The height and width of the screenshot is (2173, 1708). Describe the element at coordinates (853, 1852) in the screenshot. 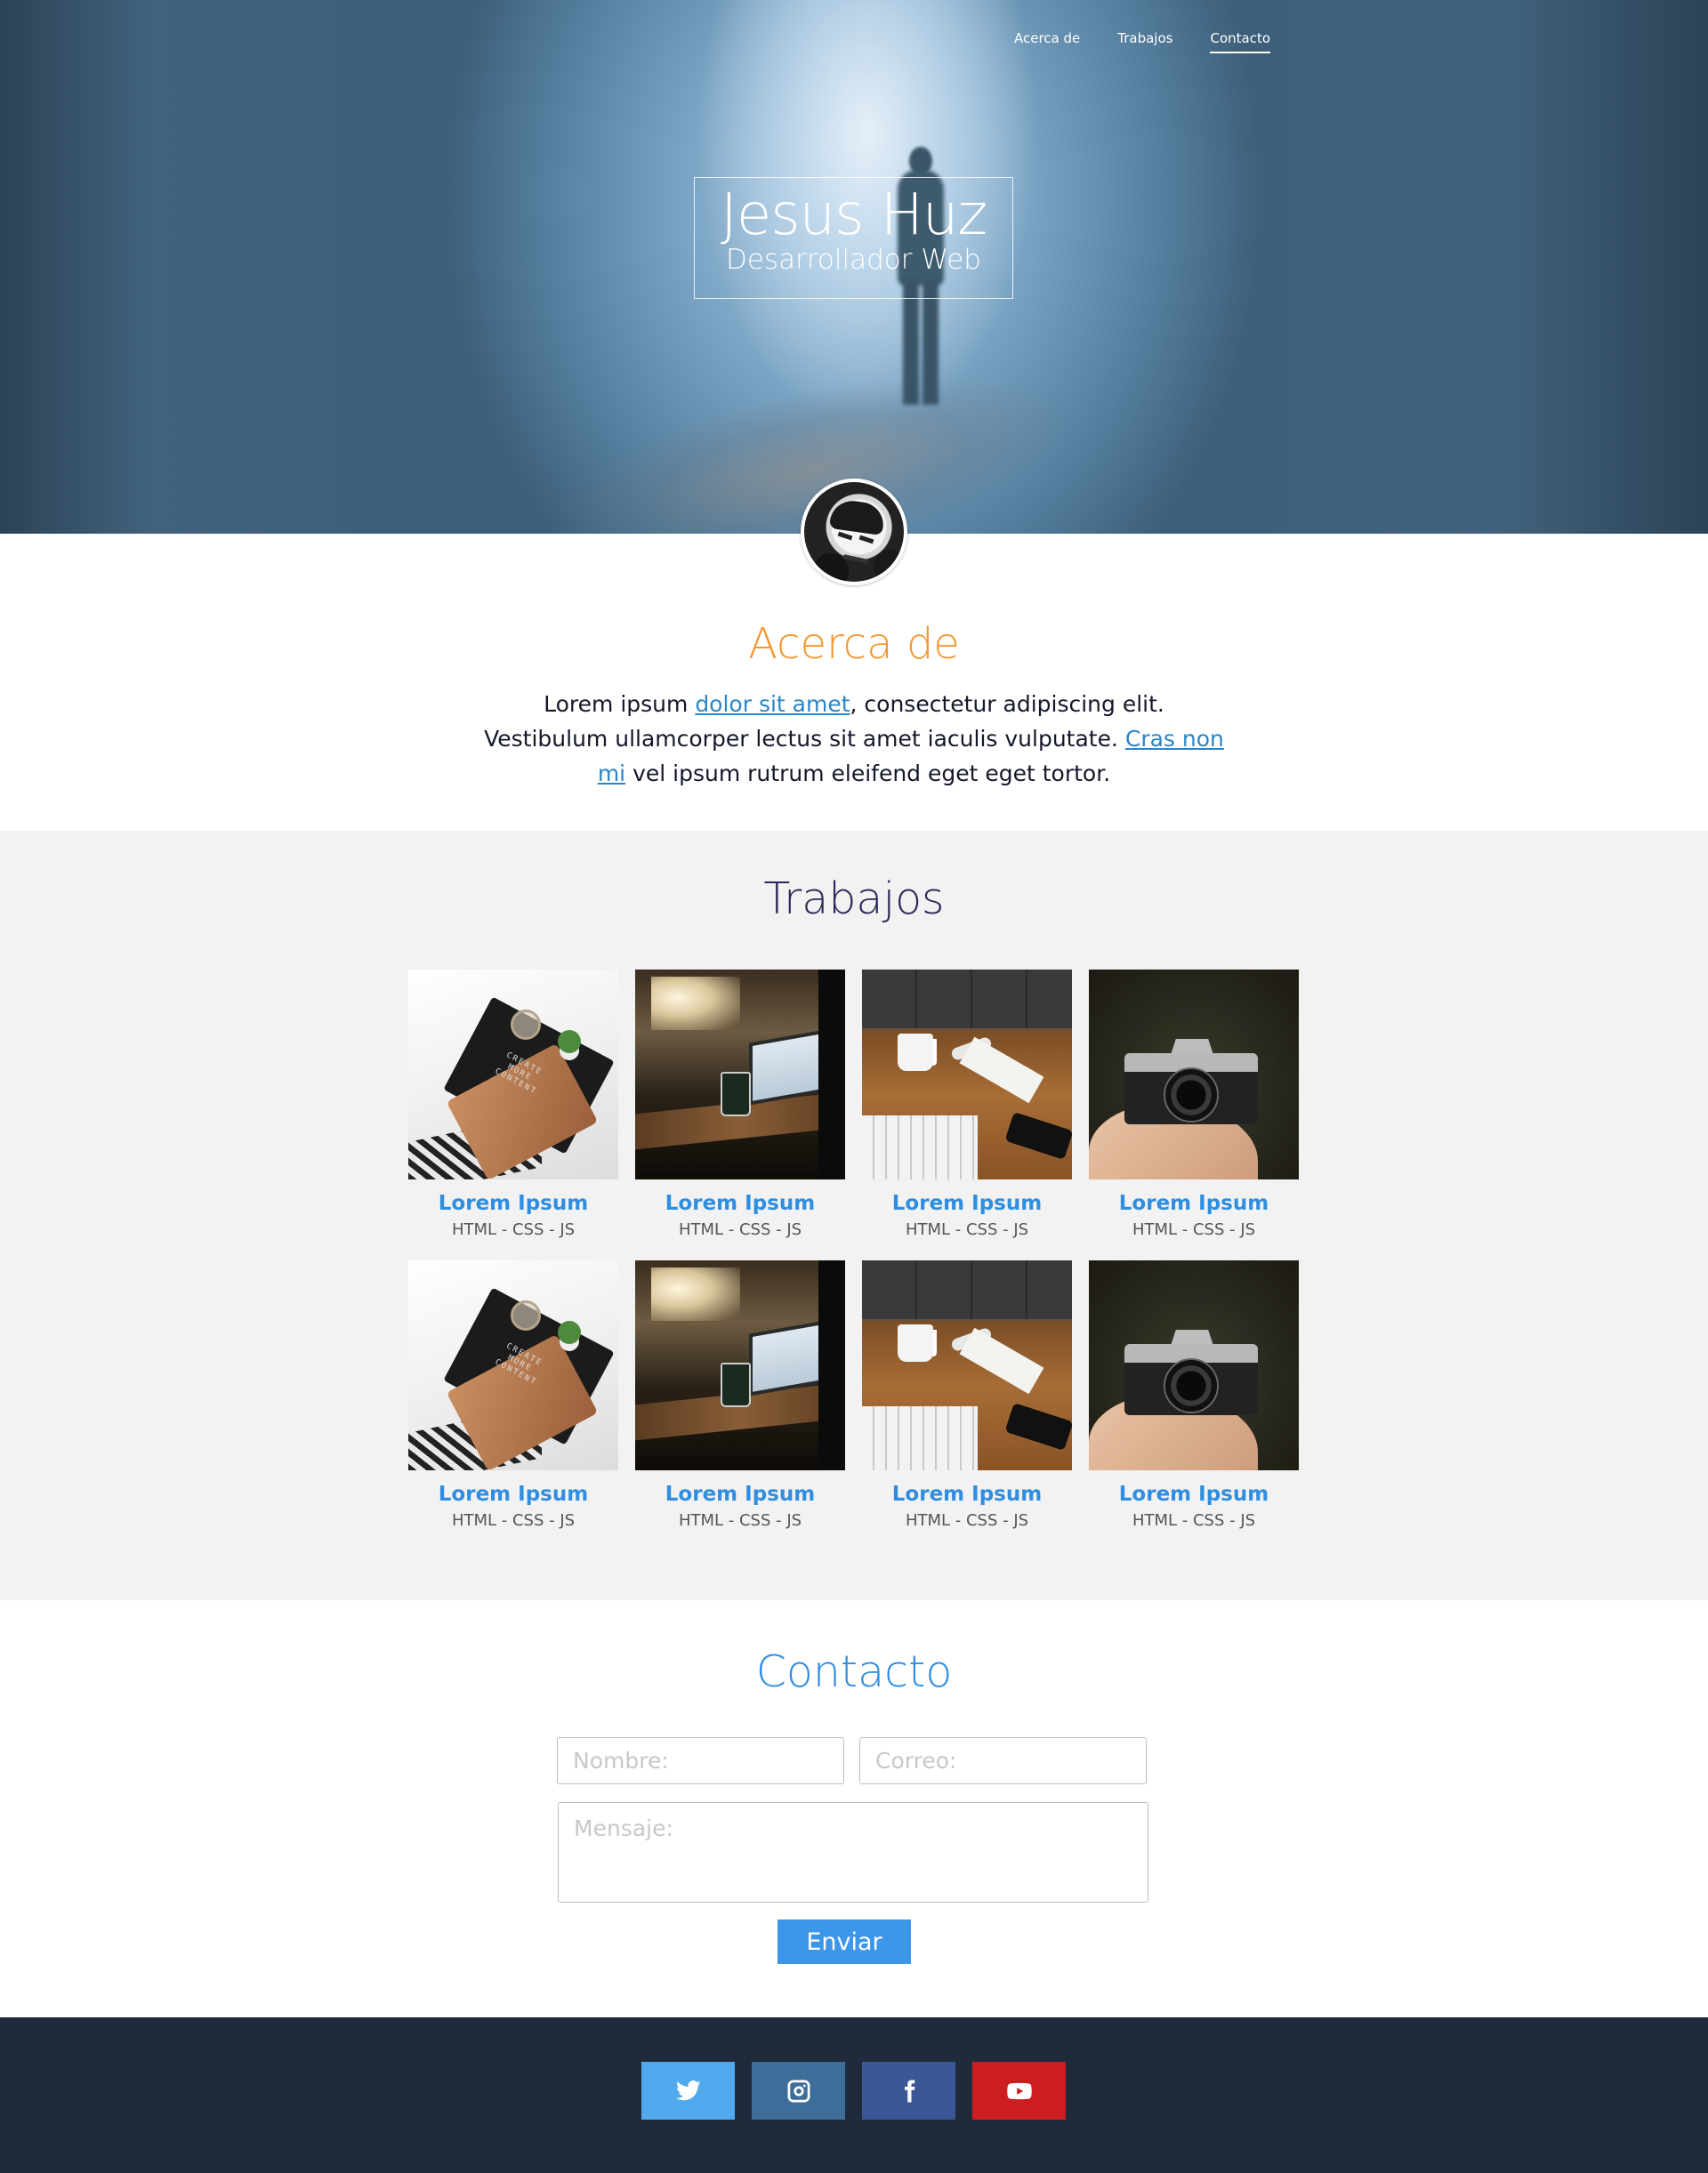

I see `message-textarea` at that location.